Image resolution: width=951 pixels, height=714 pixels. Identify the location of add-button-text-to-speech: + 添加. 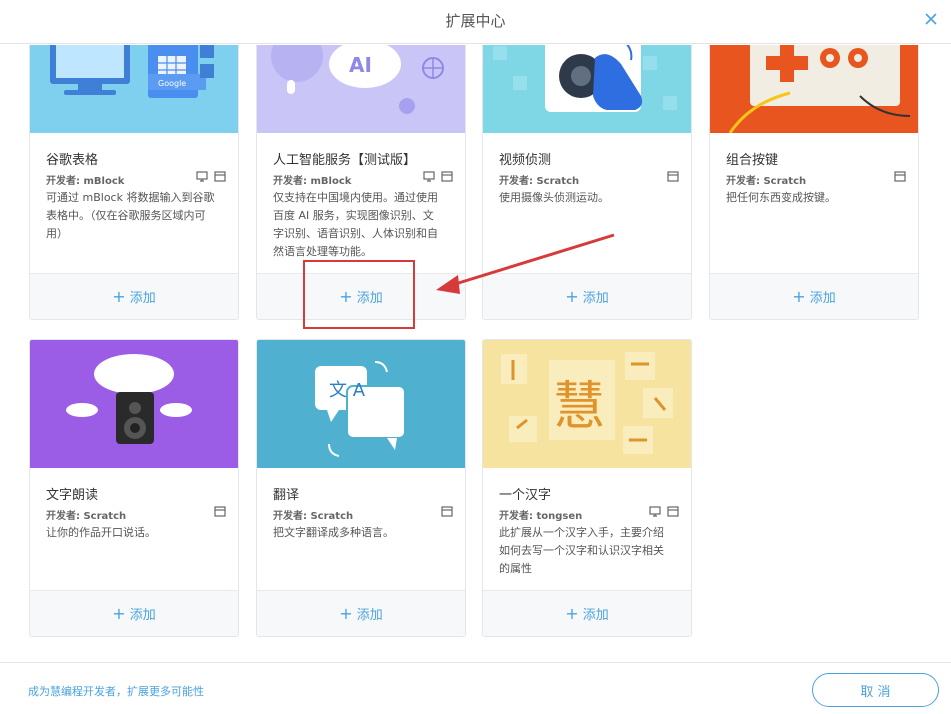
(134, 613).